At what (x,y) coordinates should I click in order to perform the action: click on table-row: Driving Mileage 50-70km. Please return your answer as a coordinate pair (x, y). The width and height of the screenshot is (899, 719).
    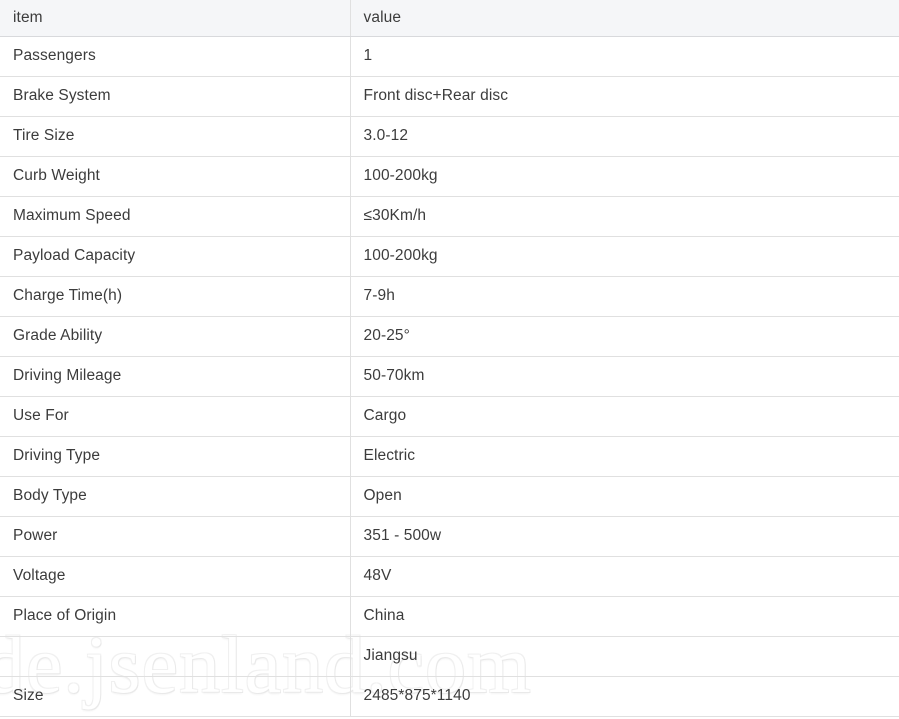
    Looking at the image, I should click on (449, 376).